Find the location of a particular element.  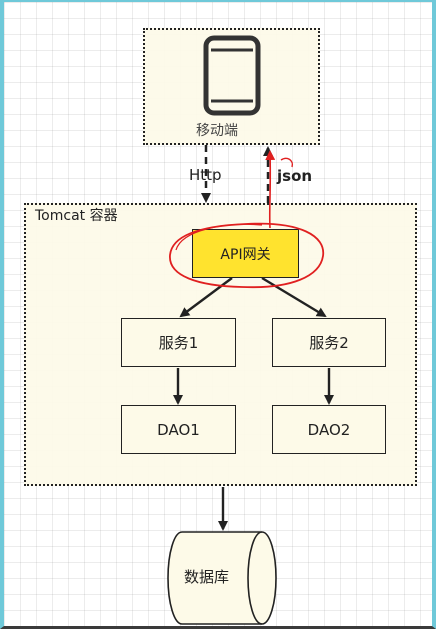

phone-icon is located at coordinates (232, 75).